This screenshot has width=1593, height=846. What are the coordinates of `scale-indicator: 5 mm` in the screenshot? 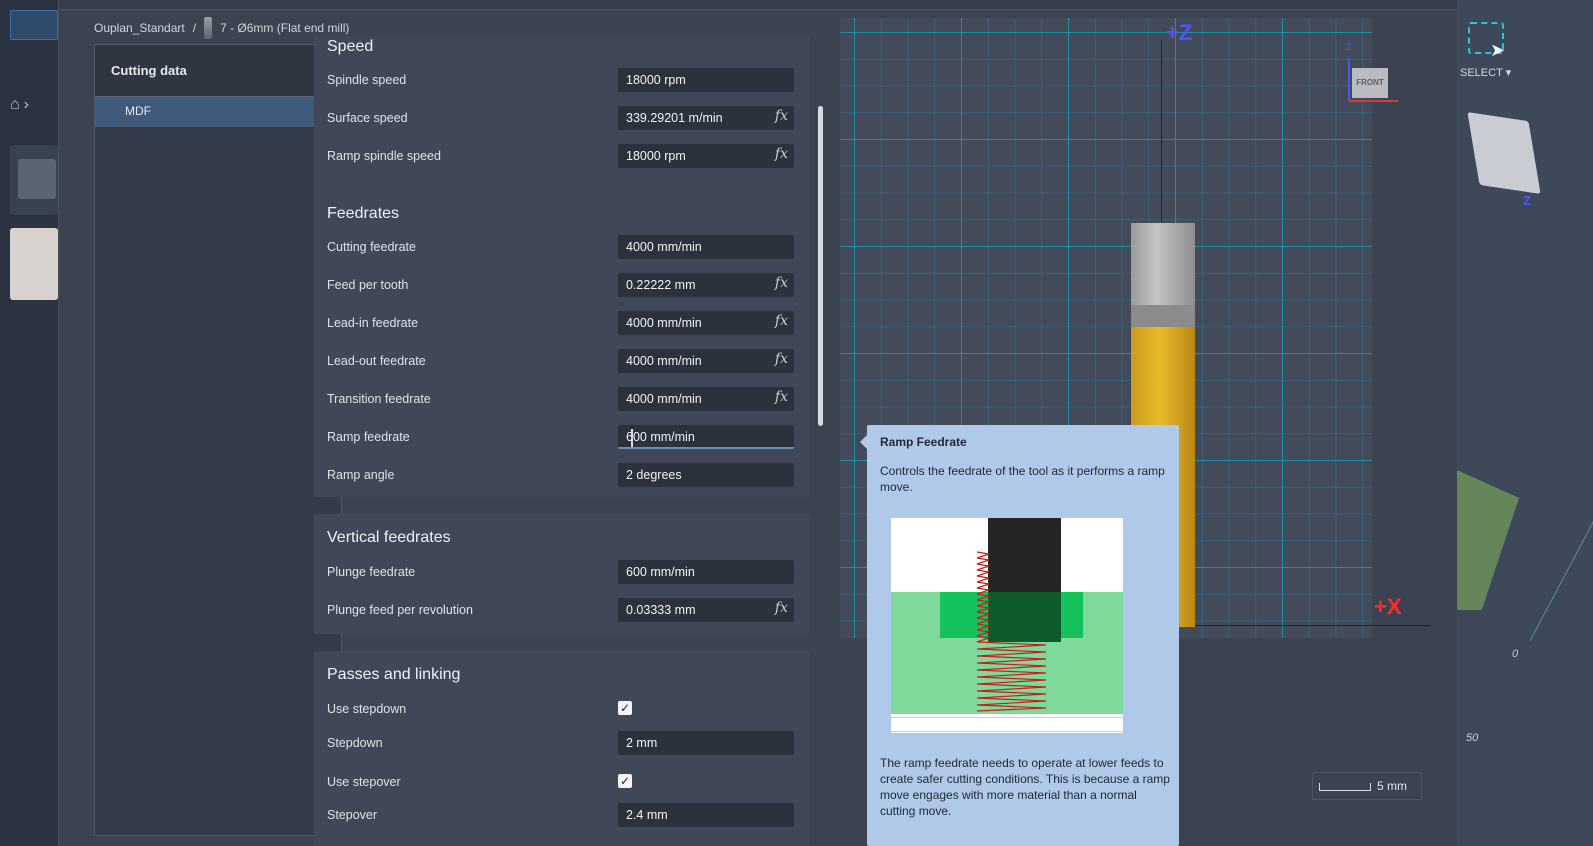 It's located at (1367, 786).